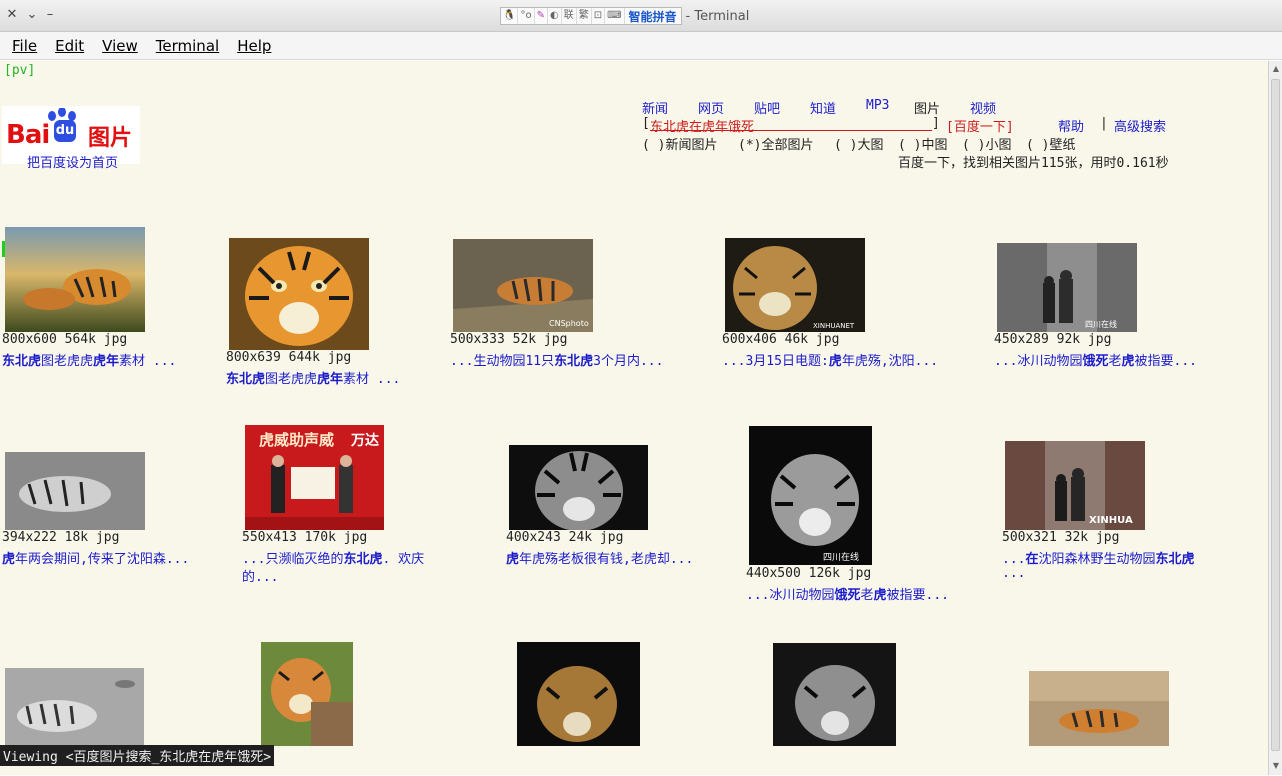 This screenshot has width=1282, height=776. What do you see at coordinates (510, 16) in the screenshot?
I see `penguin-icon: 🐧` at bounding box center [510, 16].